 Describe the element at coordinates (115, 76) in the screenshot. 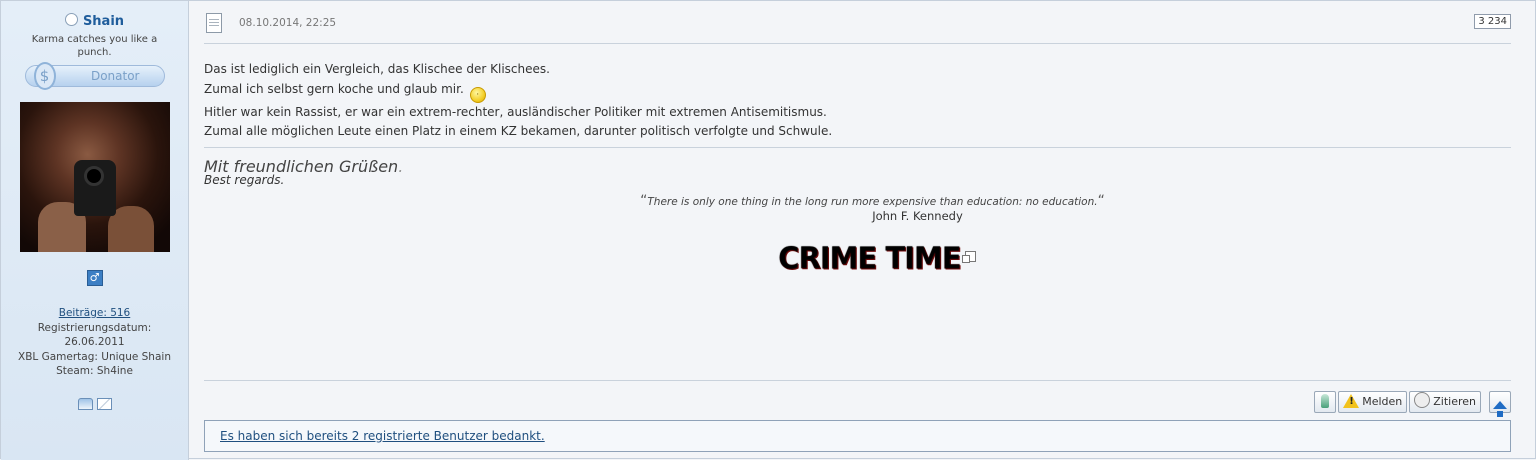

I see `donator-badge-label: Donator` at that location.